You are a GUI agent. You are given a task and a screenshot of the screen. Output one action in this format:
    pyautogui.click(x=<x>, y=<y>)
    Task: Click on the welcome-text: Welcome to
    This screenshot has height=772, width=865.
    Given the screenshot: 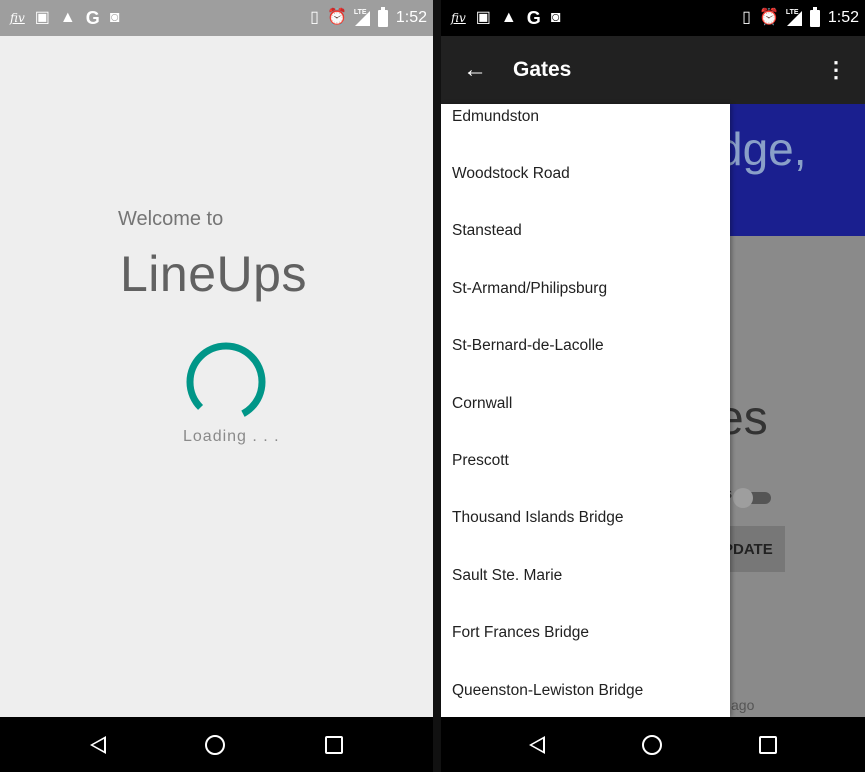 What is the action you would take?
    pyautogui.click(x=171, y=219)
    